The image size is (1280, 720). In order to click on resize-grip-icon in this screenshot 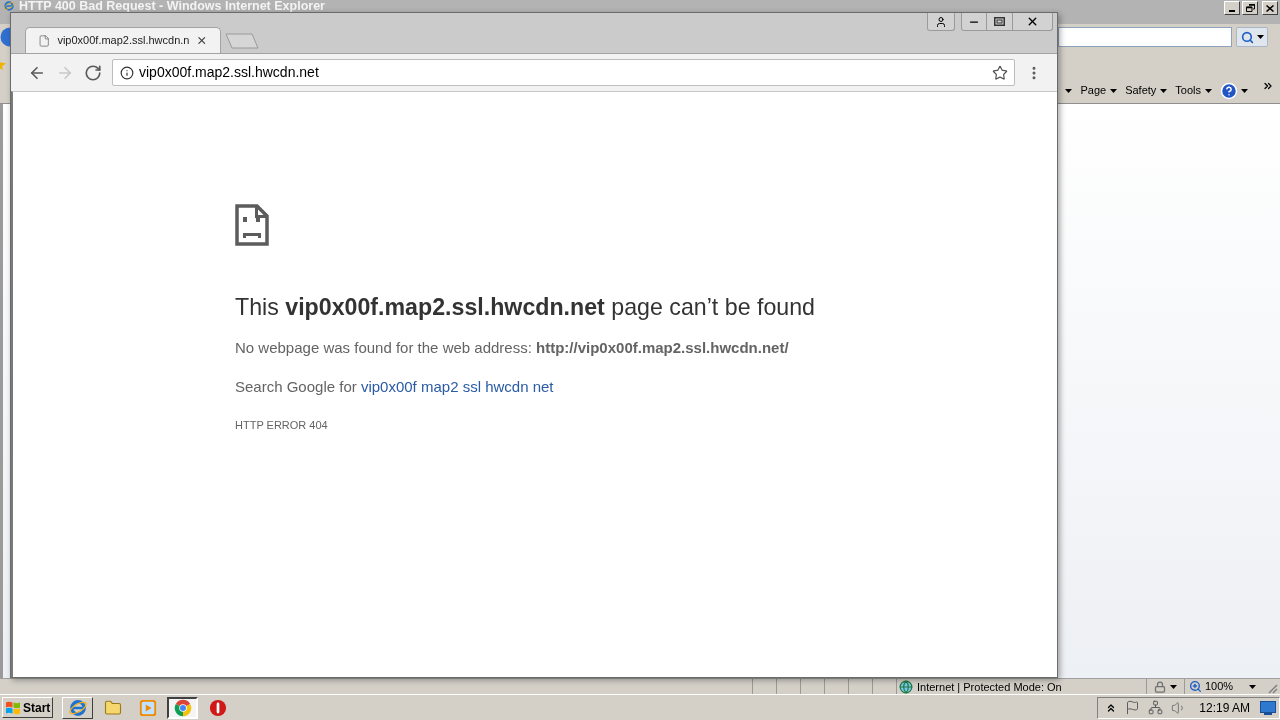, I will do `click(1272, 688)`.